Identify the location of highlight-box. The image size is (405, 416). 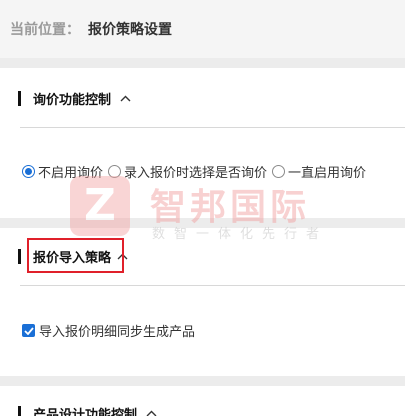
(75, 255).